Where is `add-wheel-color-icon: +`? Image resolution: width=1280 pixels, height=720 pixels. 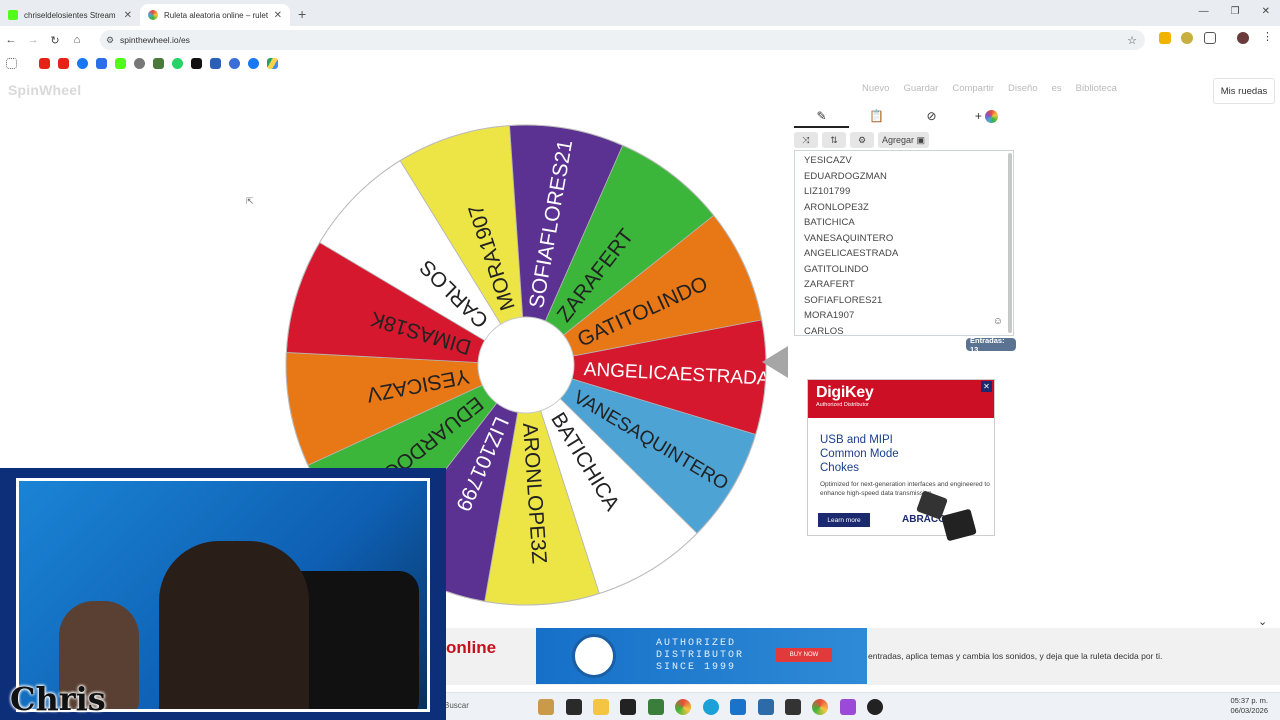
add-wheel-color-icon: + is located at coordinates (986, 117).